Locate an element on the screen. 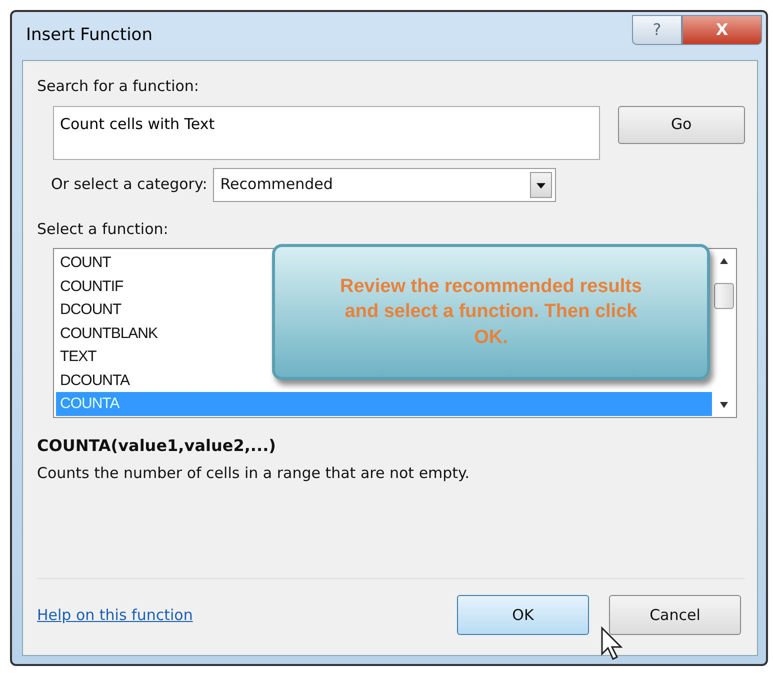 The width and height of the screenshot is (773, 674). function-list-label: Select a function: is located at coordinates (103, 229).